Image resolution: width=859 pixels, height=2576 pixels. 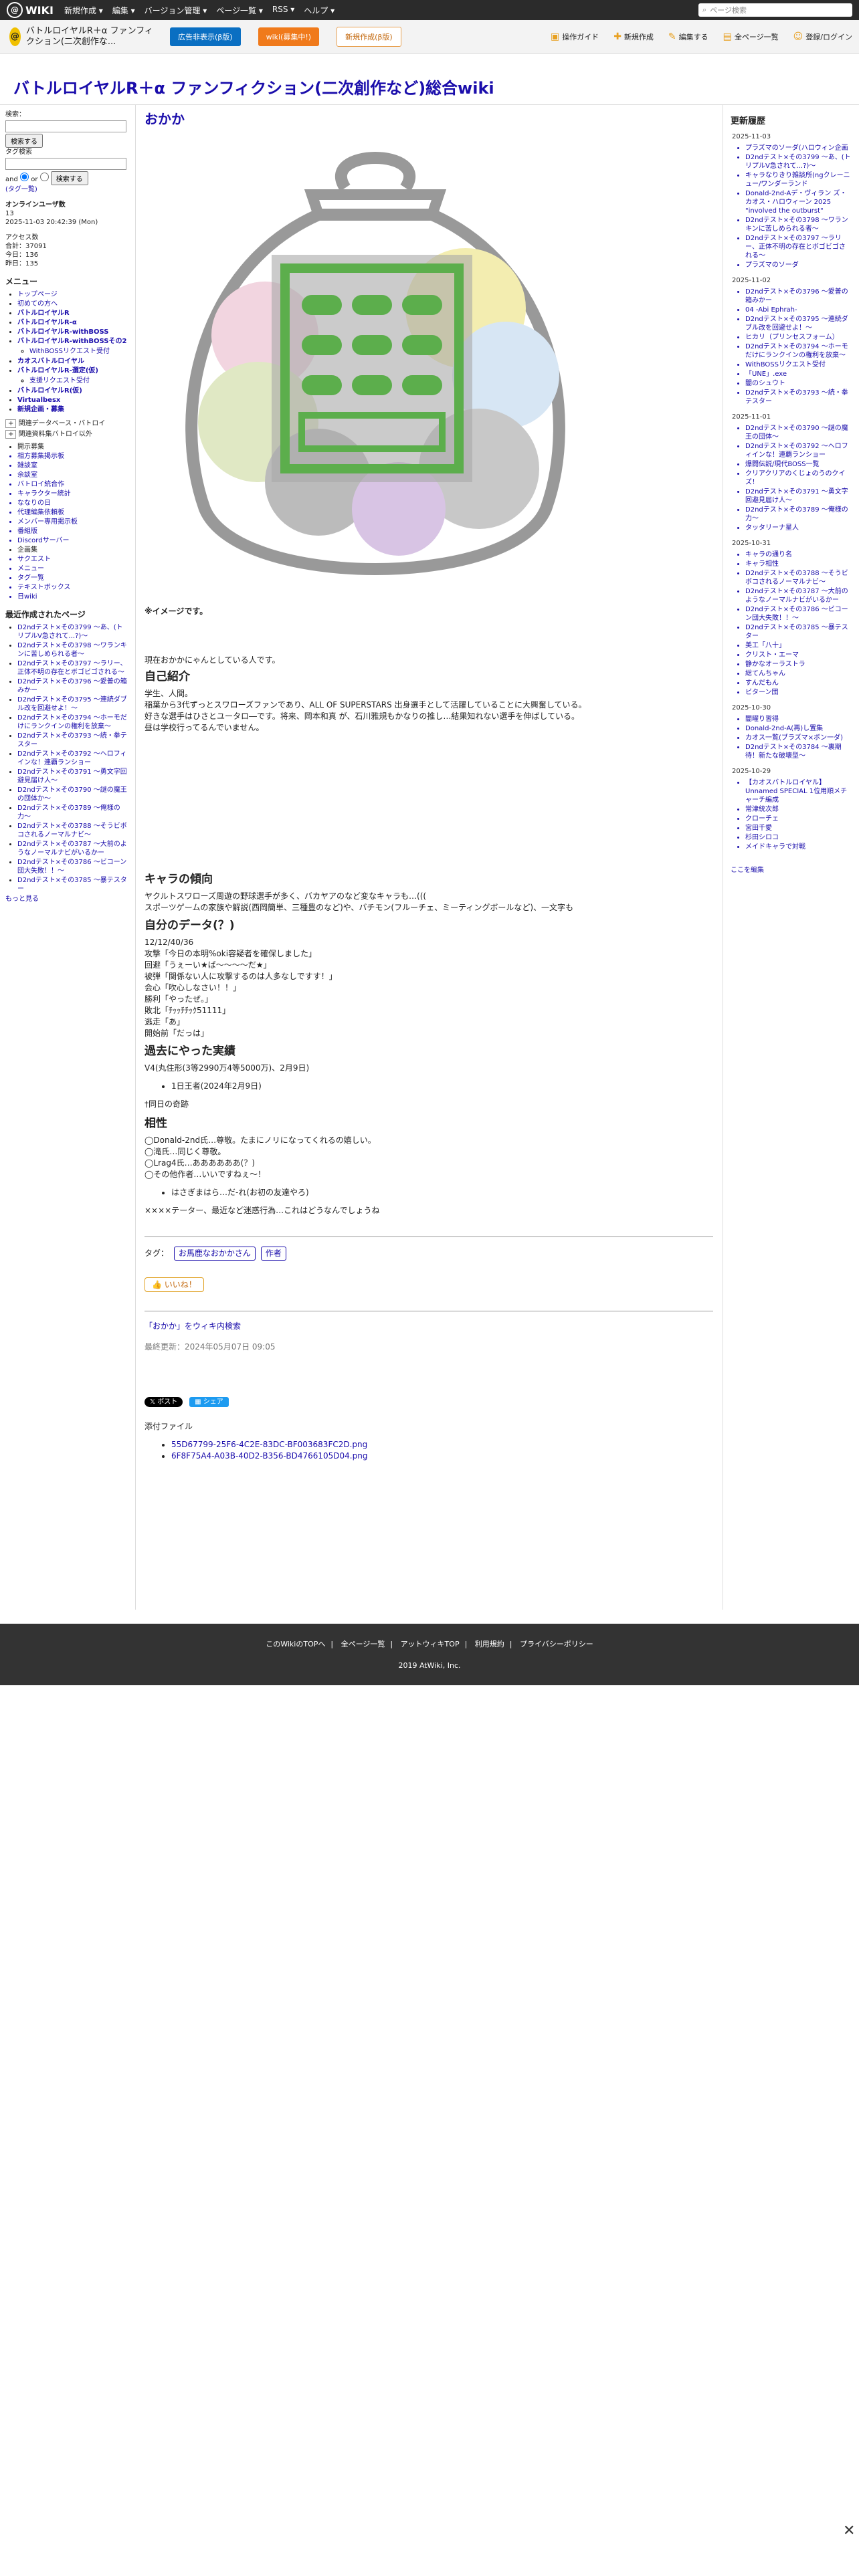 I want to click on recent-page-link: D2ndテスト×その3786 〜ビコーン団大失敗！！〜, so click(x=71, y=867).